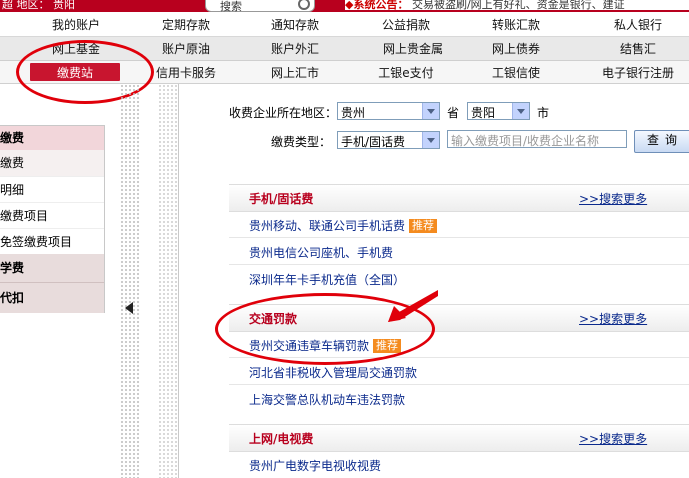  Describe the element at coordinates (413, 48) in the screenshot. I see `nav-item-precious-metal: 网上贵金属` at that location.